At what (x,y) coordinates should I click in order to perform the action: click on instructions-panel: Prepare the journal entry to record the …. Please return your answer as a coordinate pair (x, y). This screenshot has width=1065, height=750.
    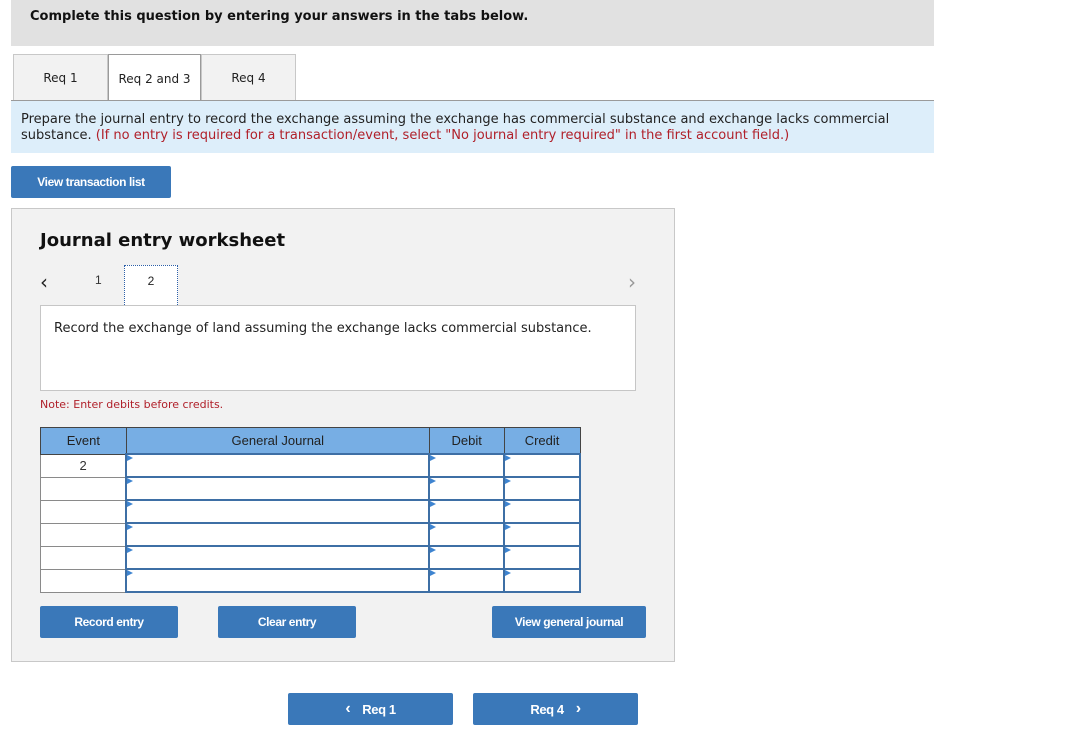
    Looking at the image, I should click on (472, 127).